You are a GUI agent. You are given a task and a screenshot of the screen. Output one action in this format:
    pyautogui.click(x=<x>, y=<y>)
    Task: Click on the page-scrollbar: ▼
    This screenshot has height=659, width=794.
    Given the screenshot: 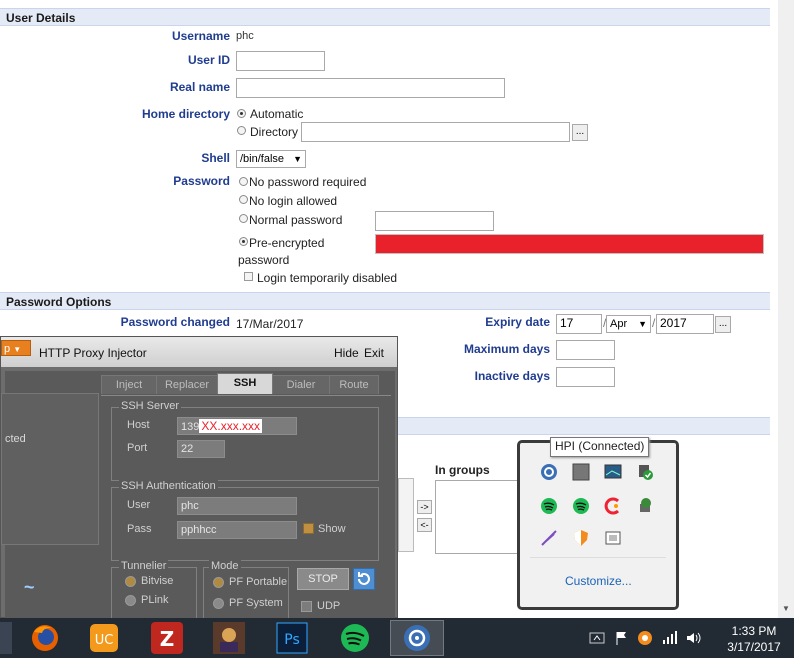 What is the action you would take?
    pyautogui.click(x=786, y=309)
    